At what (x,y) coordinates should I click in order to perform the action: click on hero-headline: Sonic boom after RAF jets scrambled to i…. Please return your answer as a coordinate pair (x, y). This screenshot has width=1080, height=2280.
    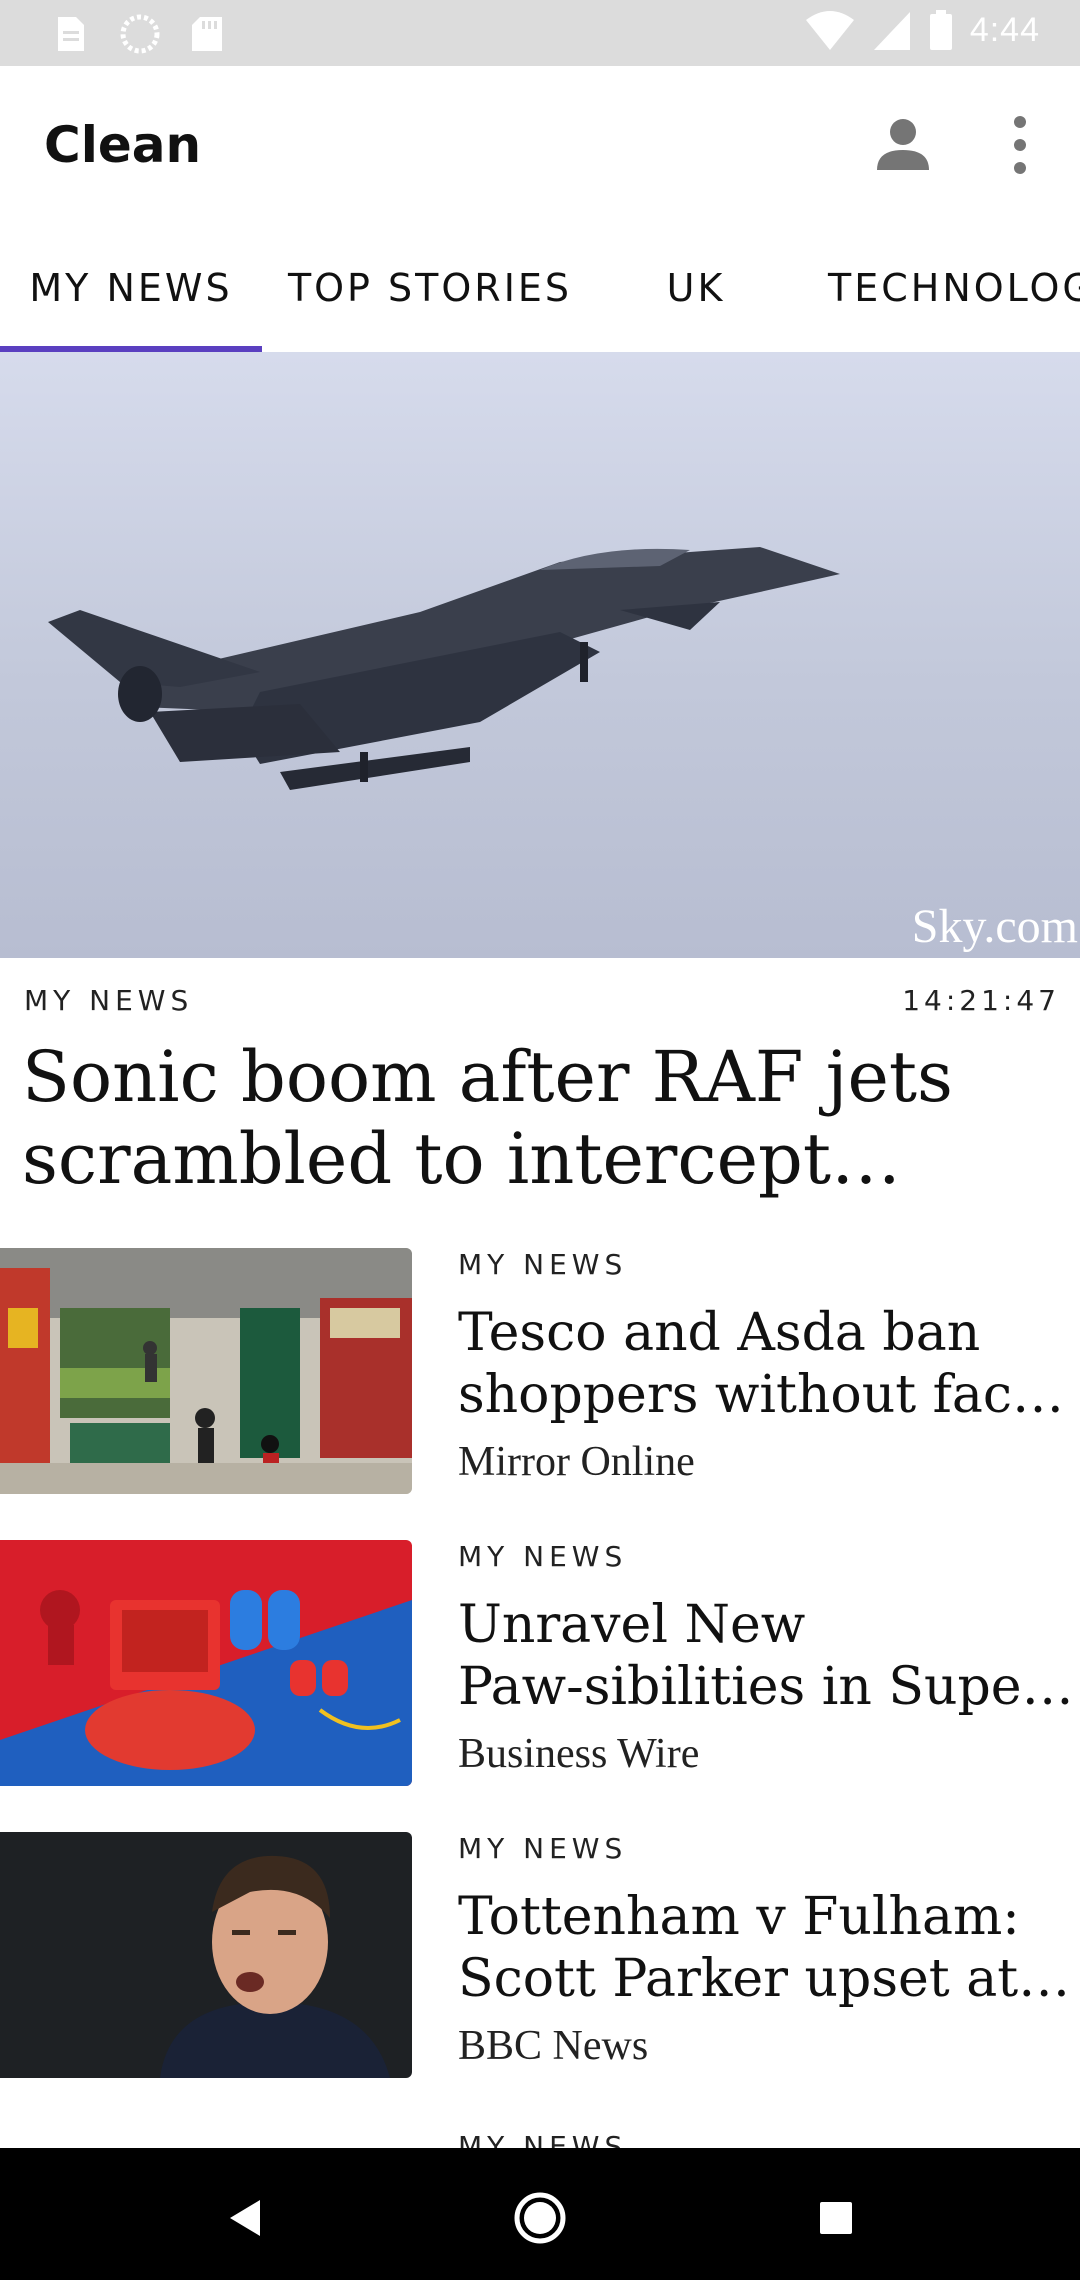
    Looking at the image, I should click on (542, 1118).